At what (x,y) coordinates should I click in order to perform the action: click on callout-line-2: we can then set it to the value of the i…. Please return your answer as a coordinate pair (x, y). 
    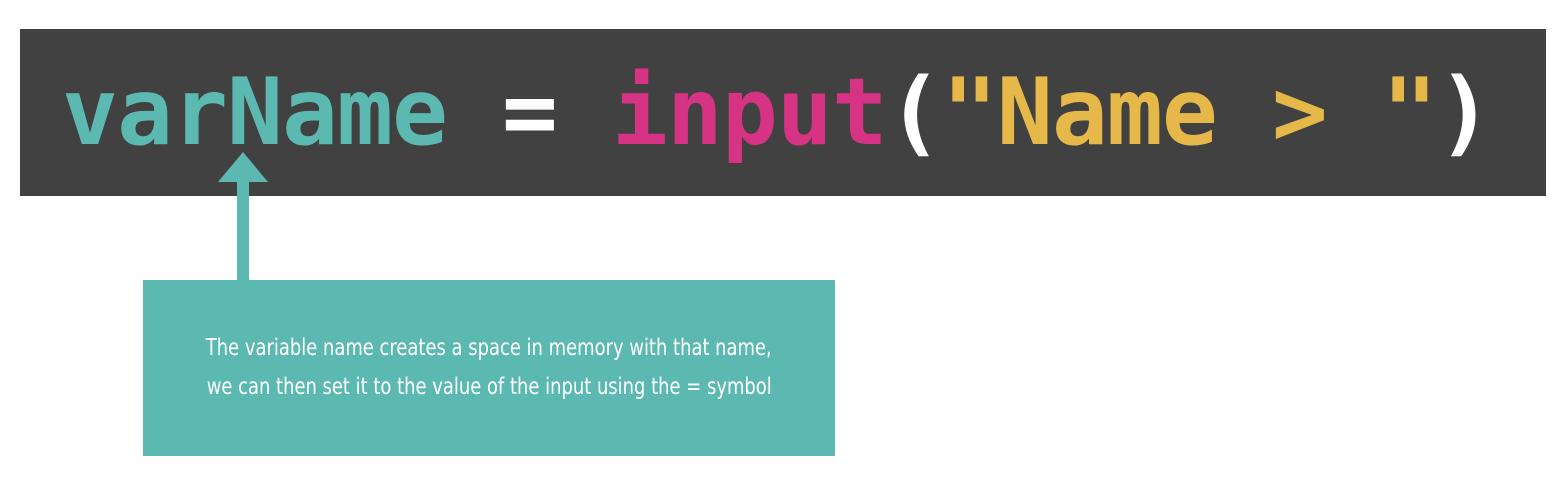
    Looking at the image, I should click on (489, 387).